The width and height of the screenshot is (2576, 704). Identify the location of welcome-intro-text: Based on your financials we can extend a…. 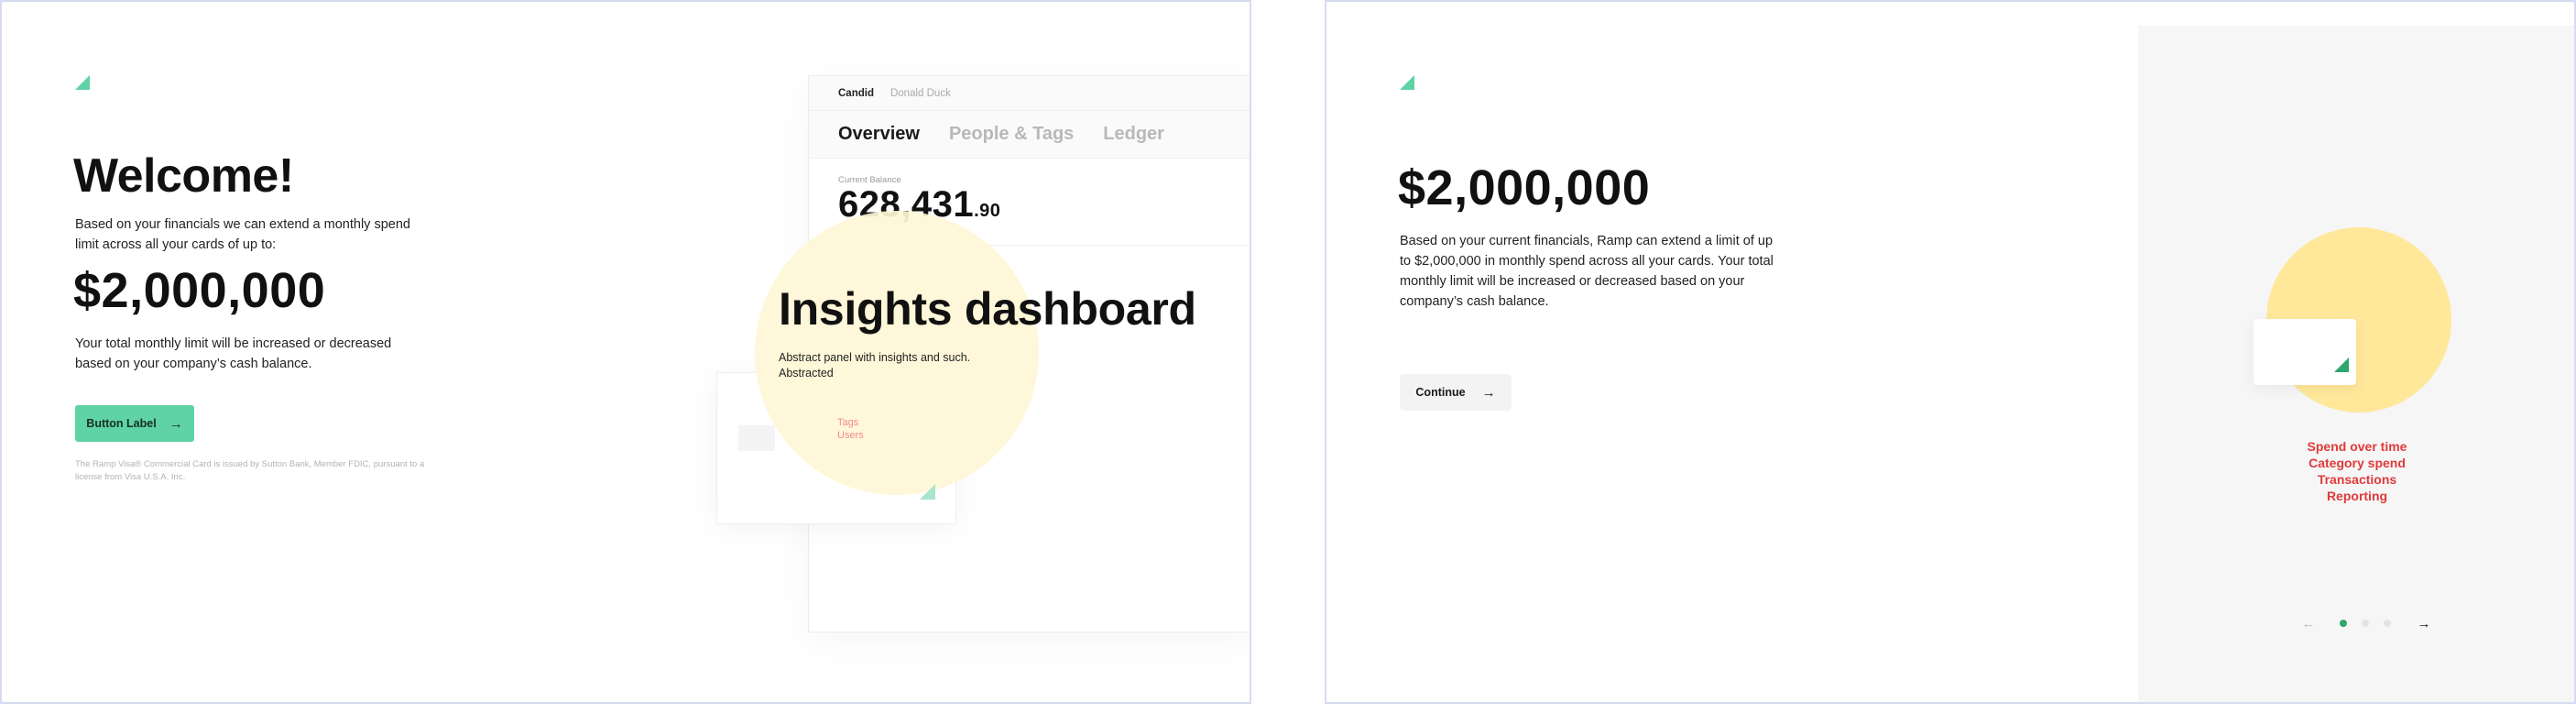
(243, 234).